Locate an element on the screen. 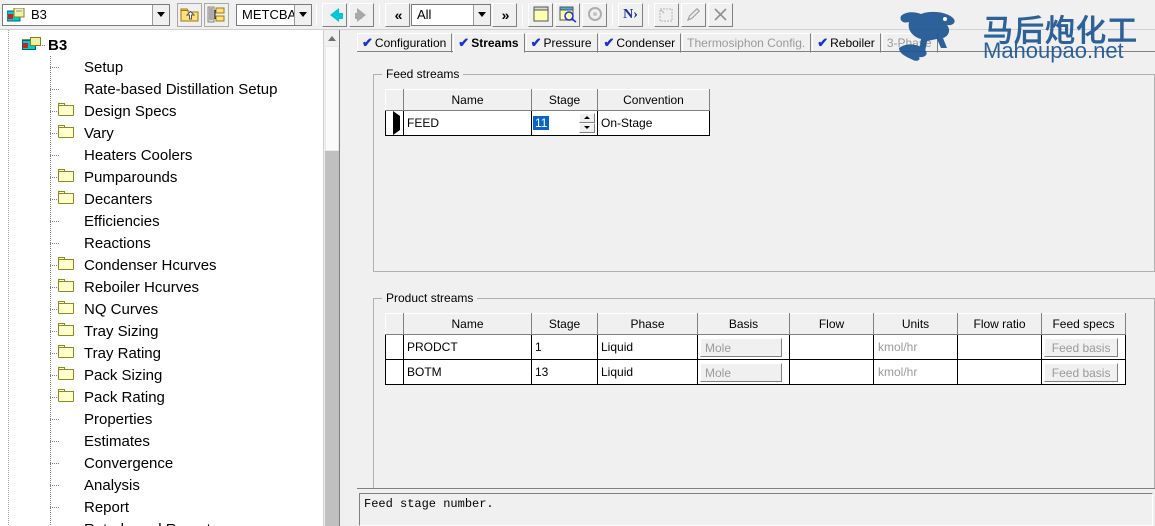  product-table-row: BOTM 13 Liquid Mole kmol/hr Feed basis is located at coordinates (755, 372).